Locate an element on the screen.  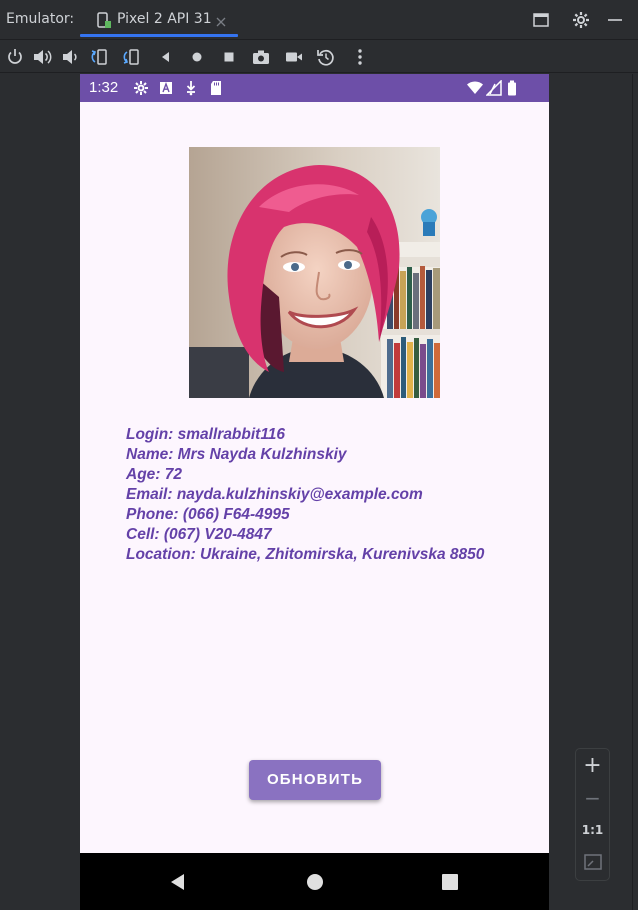
minimize-icon is located at coordinates (615, 20).